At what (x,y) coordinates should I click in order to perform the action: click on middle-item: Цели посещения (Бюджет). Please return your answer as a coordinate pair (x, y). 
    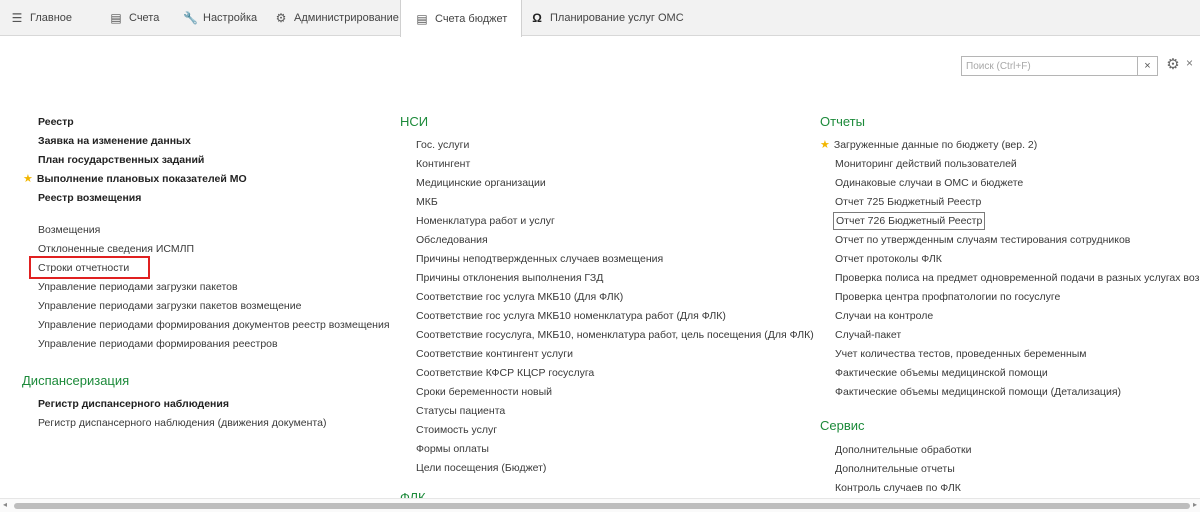
    Looking at the image, I should click on (481, 468).